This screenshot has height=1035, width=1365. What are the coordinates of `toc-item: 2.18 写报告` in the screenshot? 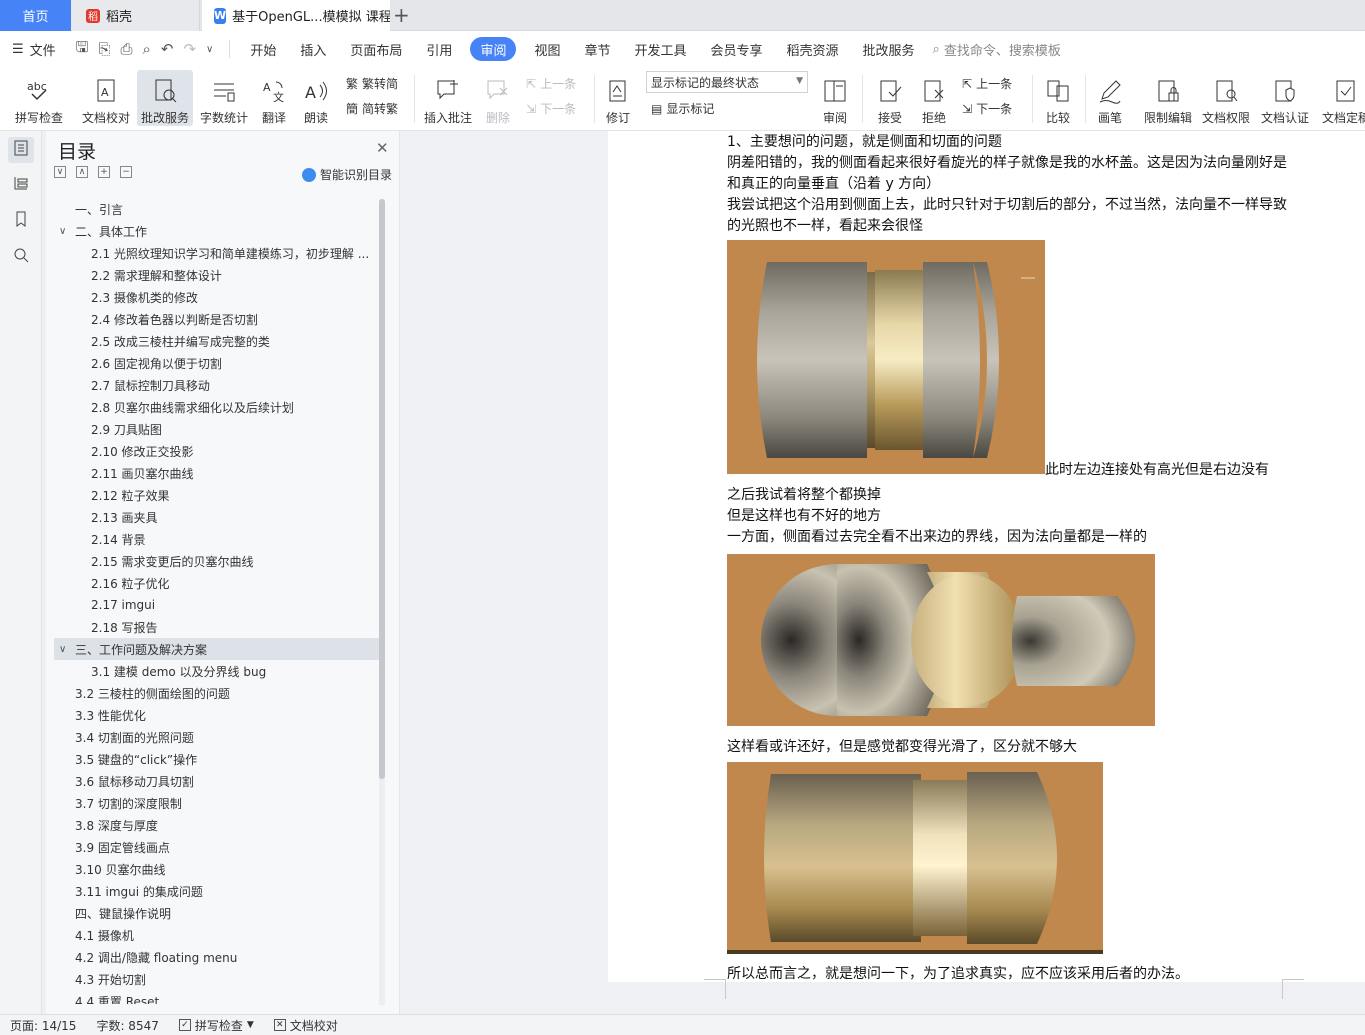 It's located at (217, 627).